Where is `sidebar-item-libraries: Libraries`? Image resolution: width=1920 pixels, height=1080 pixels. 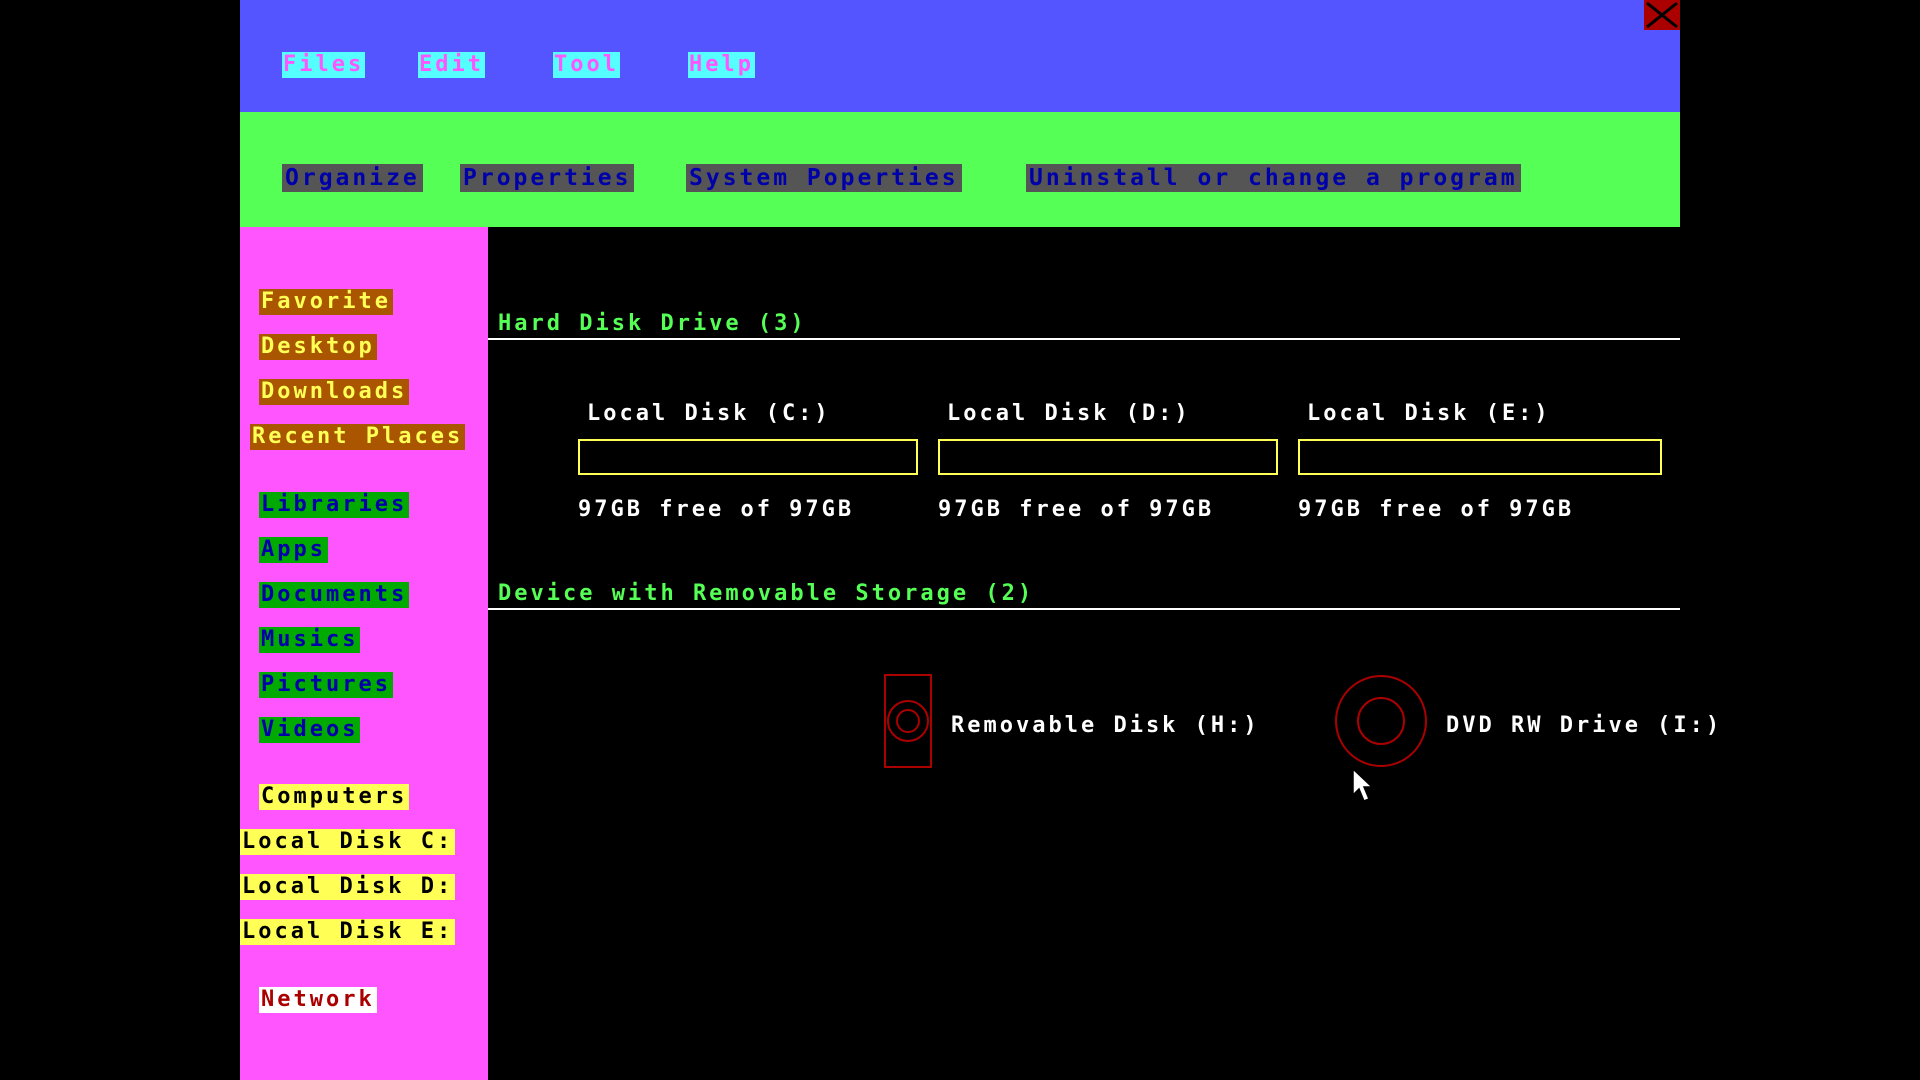
sidebar-item-libraries: Libraries is located at coordinates (334, 505).